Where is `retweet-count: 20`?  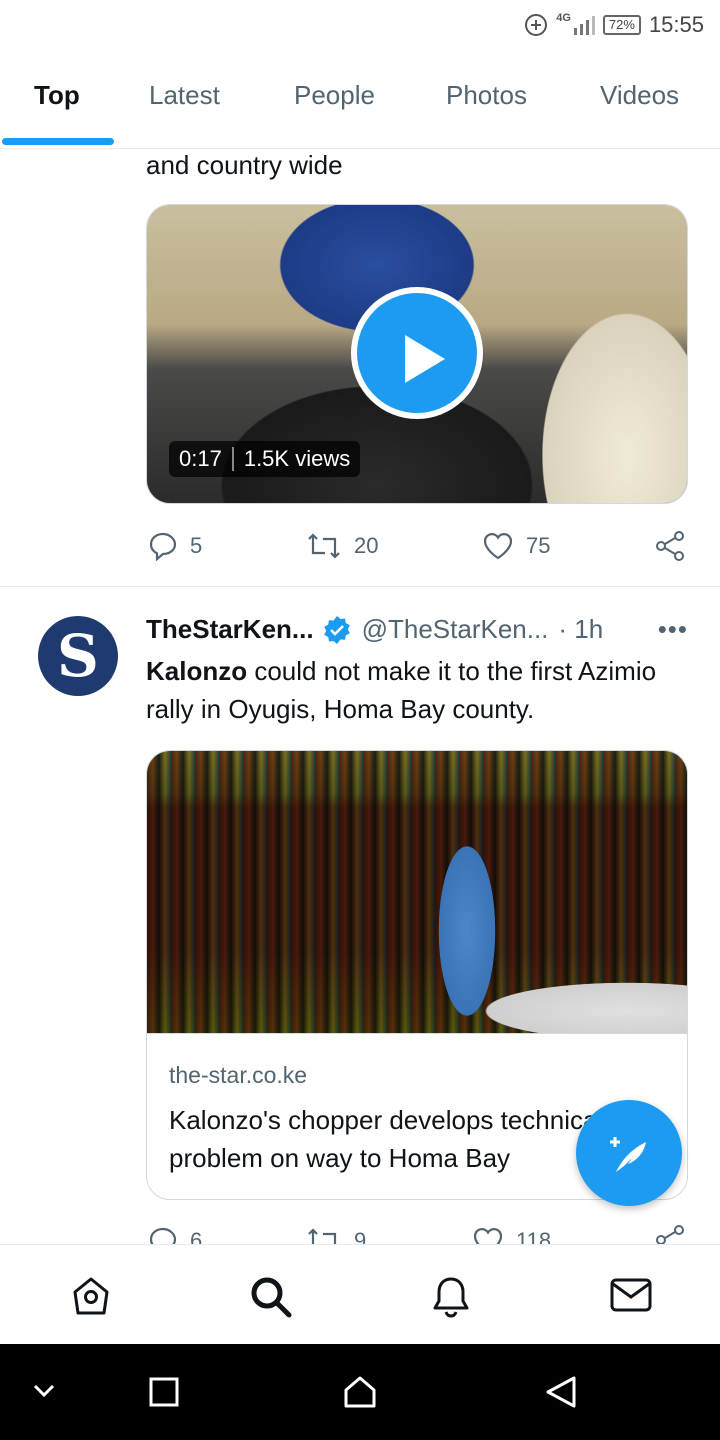 retweet-count: 20 is located at coordinates (366, 545).